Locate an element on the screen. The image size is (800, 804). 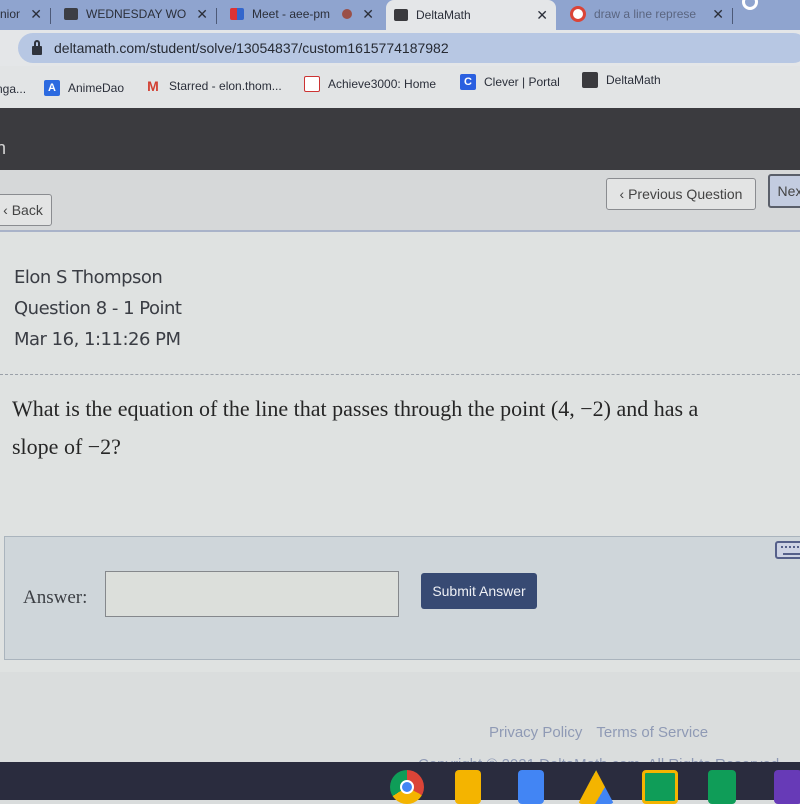
footer-links: Privacy Policy Terms of Service is located at coordinates (598, 732).